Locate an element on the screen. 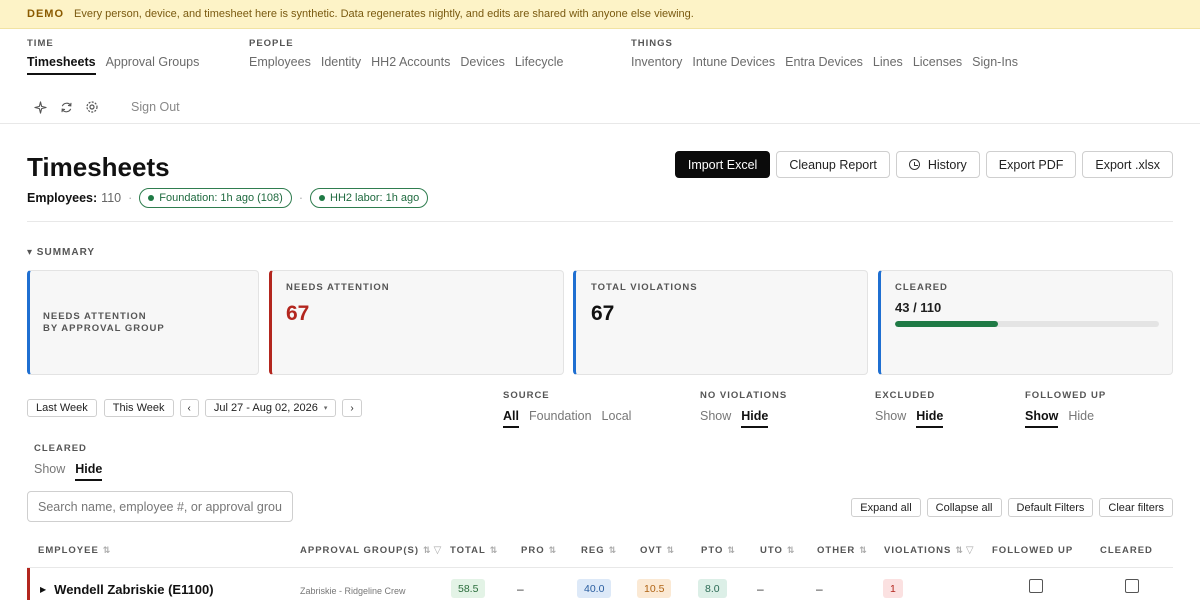 The height and width of the screenshot is (600, 1200). cleared-progress-bar is located at coordinates (1027, 324).